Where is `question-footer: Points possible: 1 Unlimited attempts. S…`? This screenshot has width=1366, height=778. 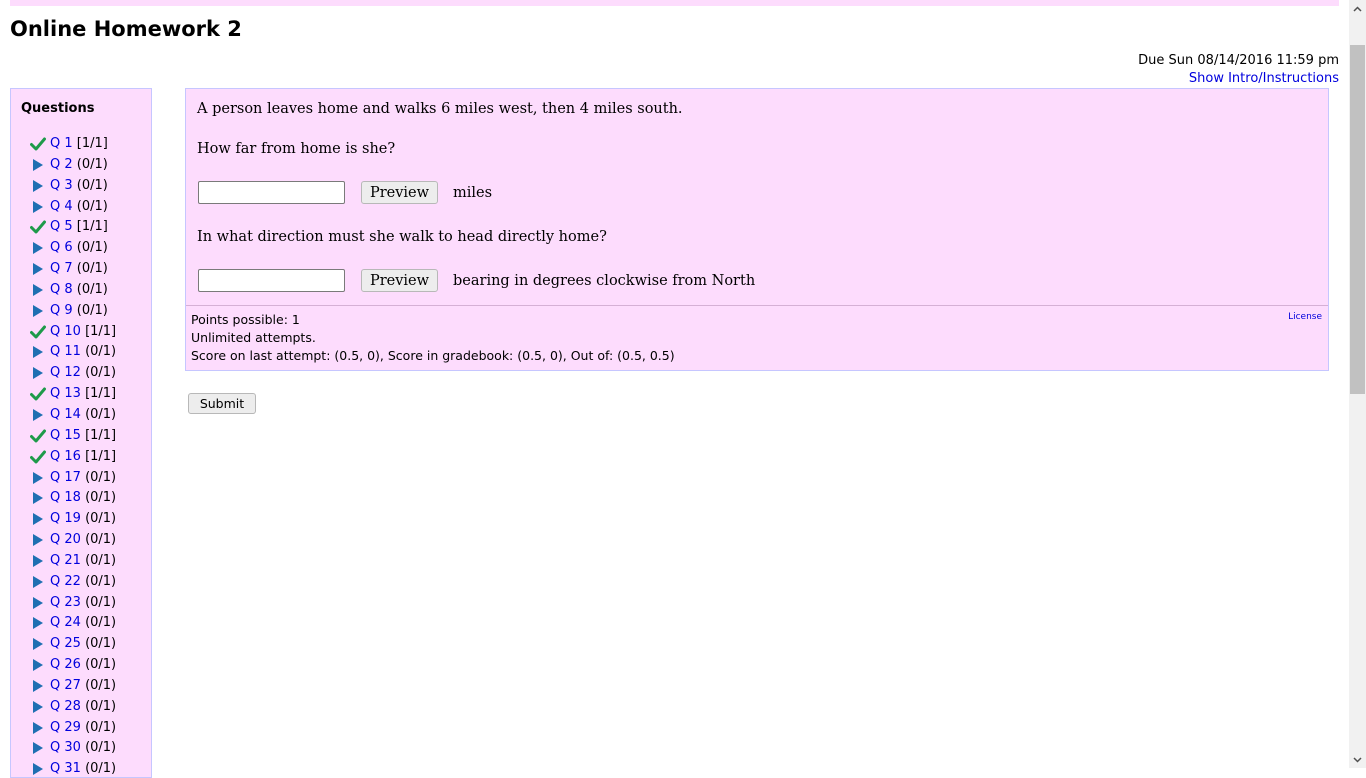 question-footer: Points possible: 1 Unlimited attempts. S… is located at coordinates (757, 337).